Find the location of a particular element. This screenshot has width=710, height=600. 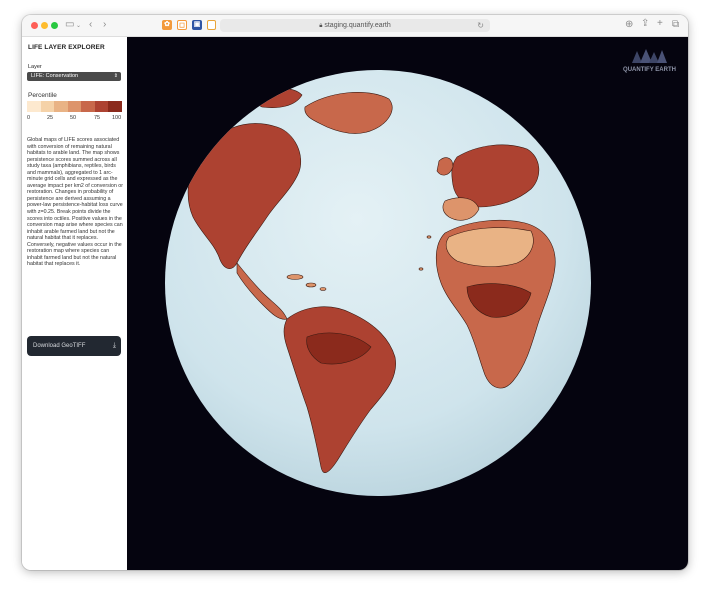

cape-verde-island is located at coordinates (421, 269).